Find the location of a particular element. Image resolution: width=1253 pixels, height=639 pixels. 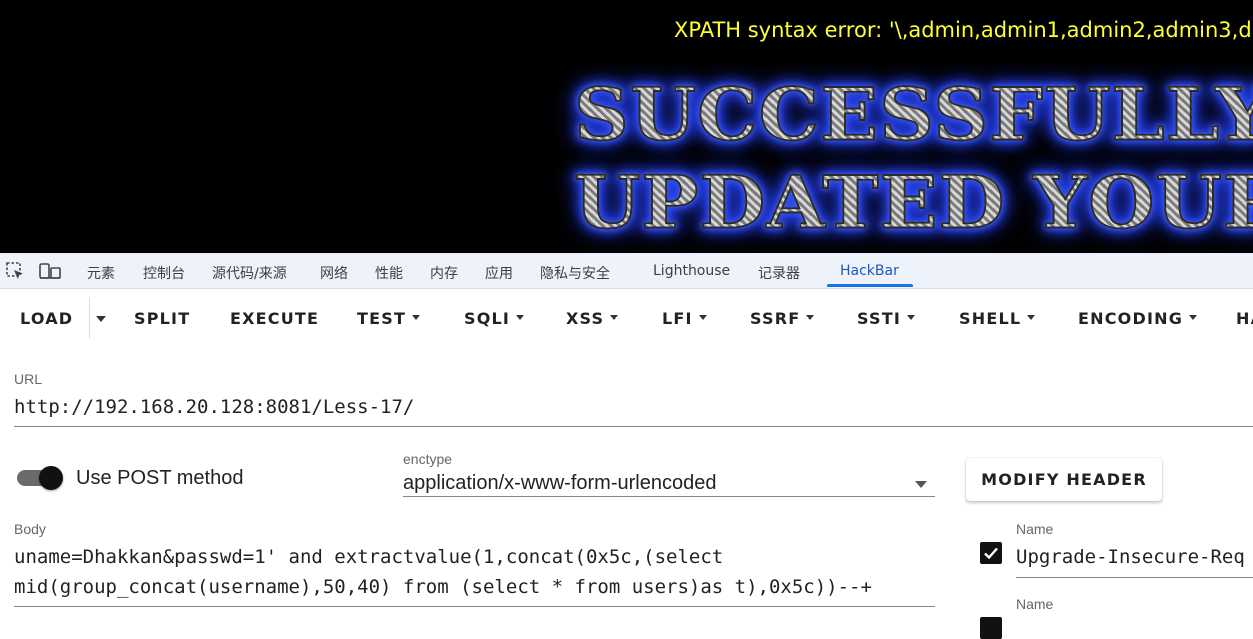

ssrf-menu-button: SSRF is located at coordinates (782, 318).